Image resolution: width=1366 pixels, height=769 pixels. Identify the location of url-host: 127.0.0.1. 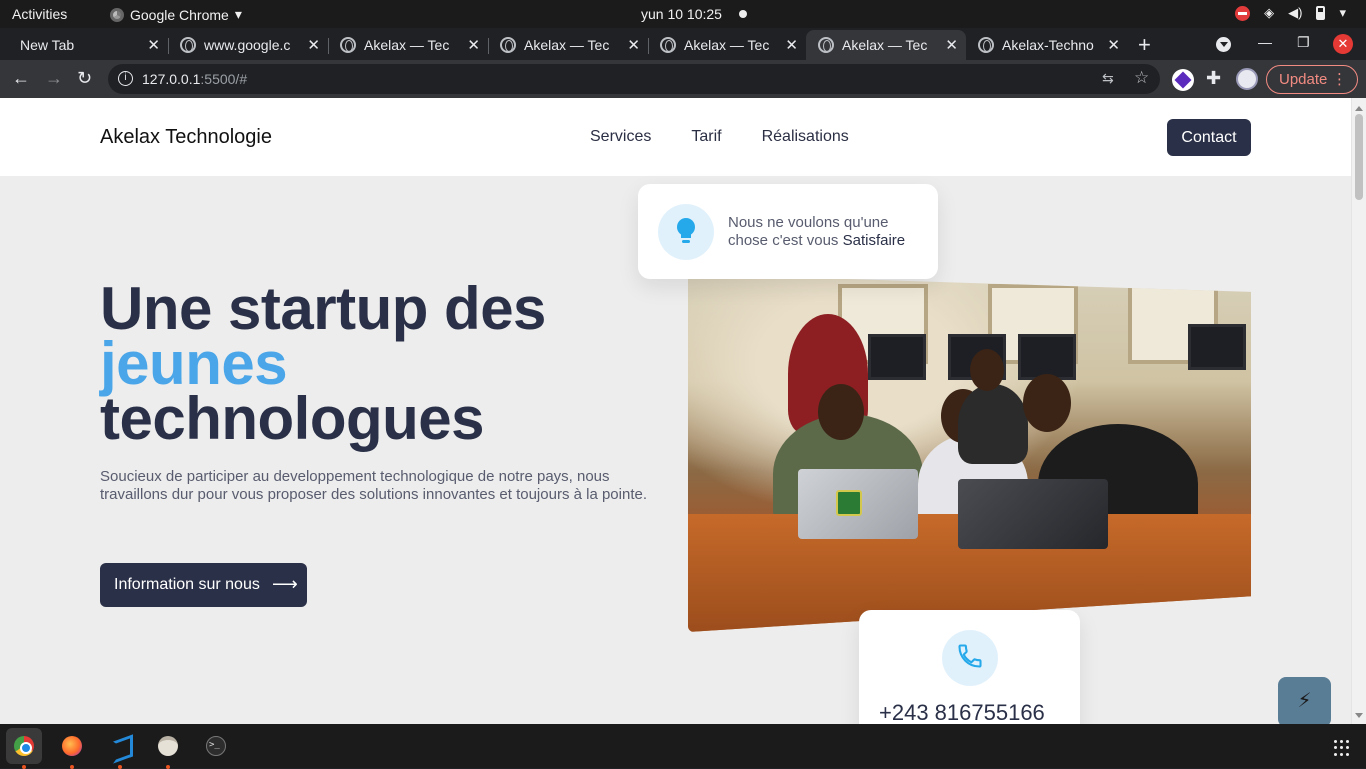
(171, 79).